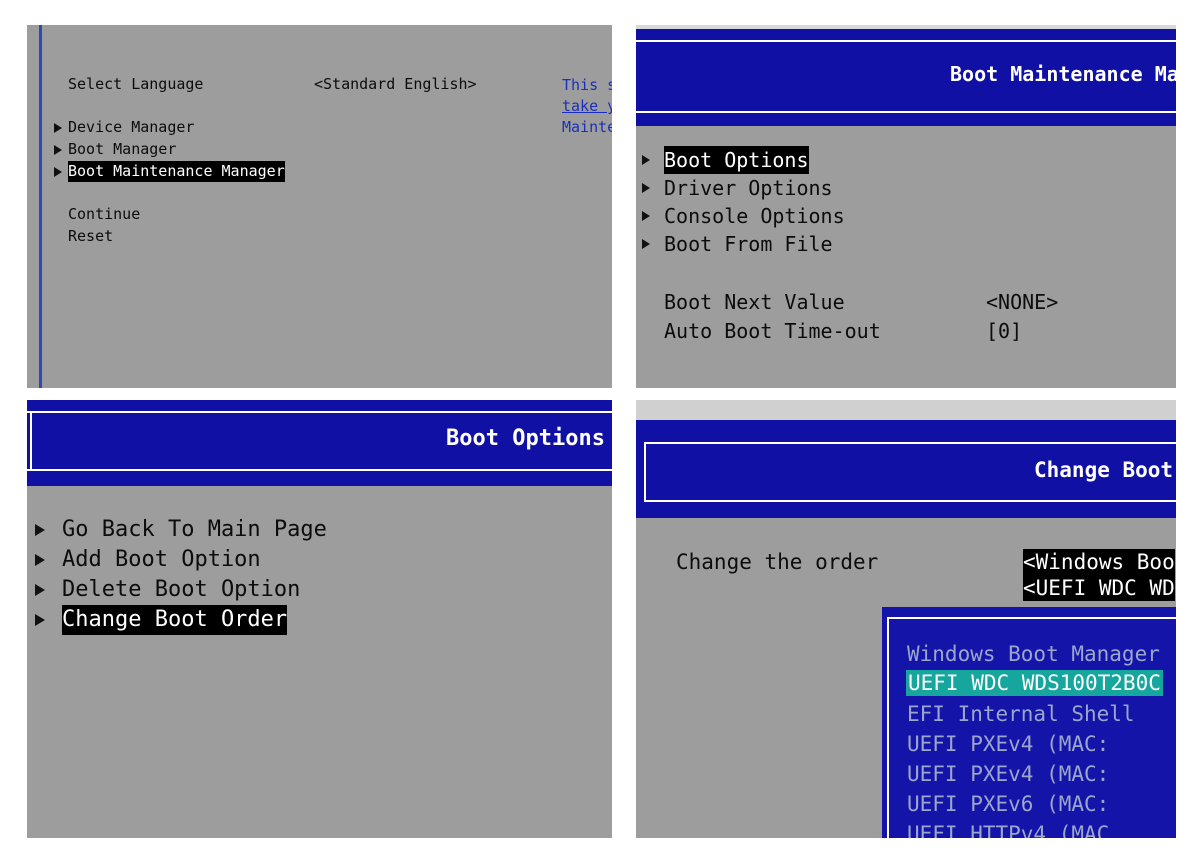 The height and width of the screenshot is (864, 1200). What do you see at coordinates (1104, 470) in the screenshot?
I see `page-title: Change Boot` at bounding box center [1104, 470].